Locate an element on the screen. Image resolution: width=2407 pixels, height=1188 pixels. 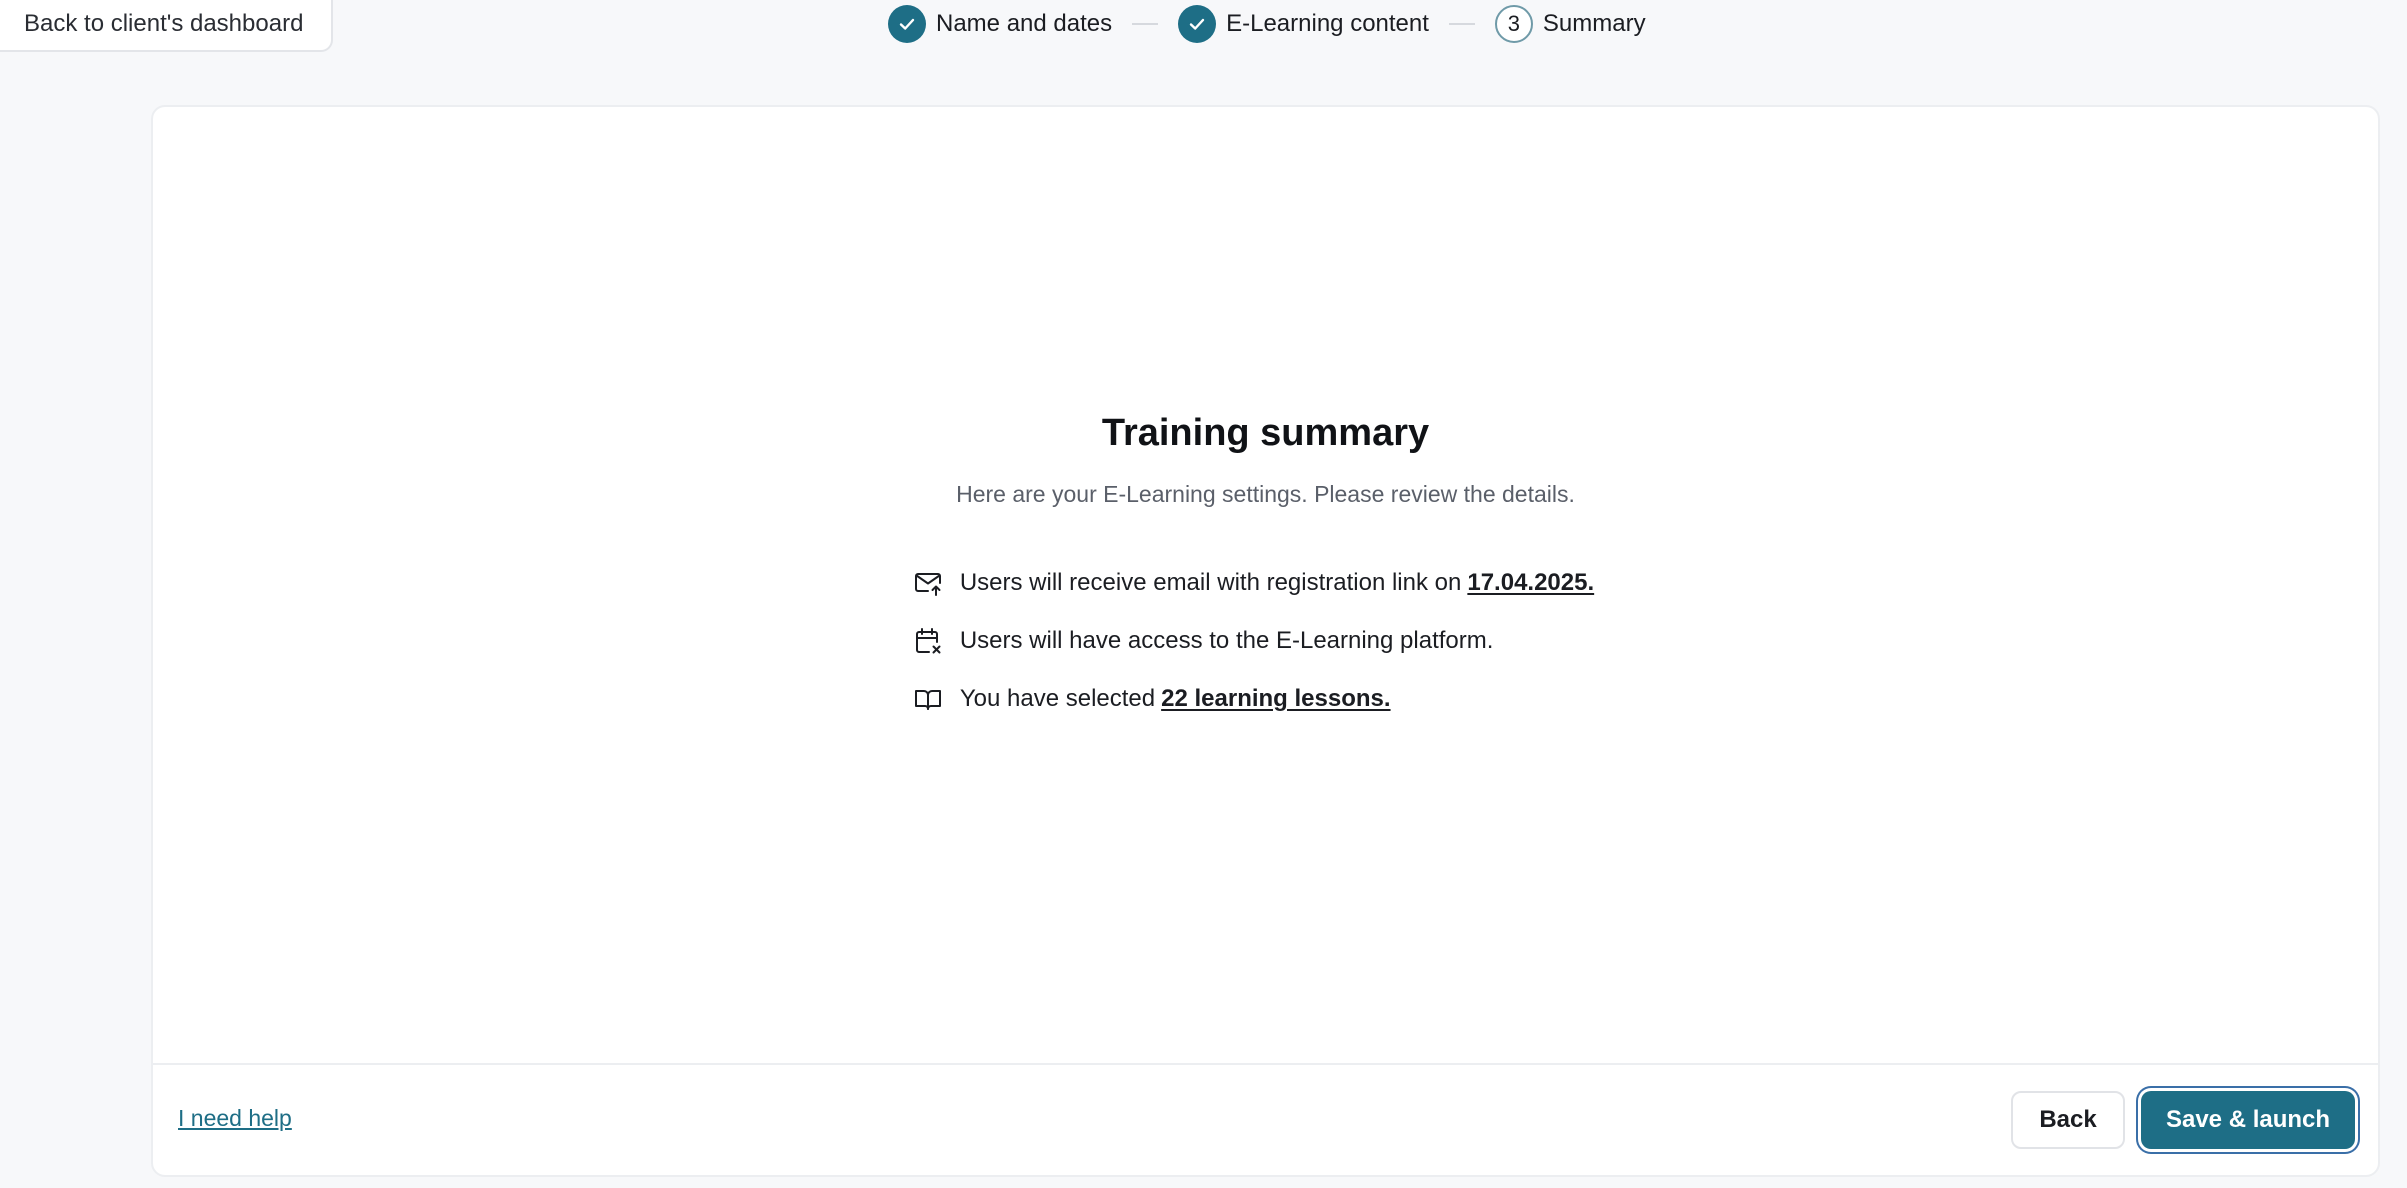
item-text: You have selected is located at coordinates (1057, 698).